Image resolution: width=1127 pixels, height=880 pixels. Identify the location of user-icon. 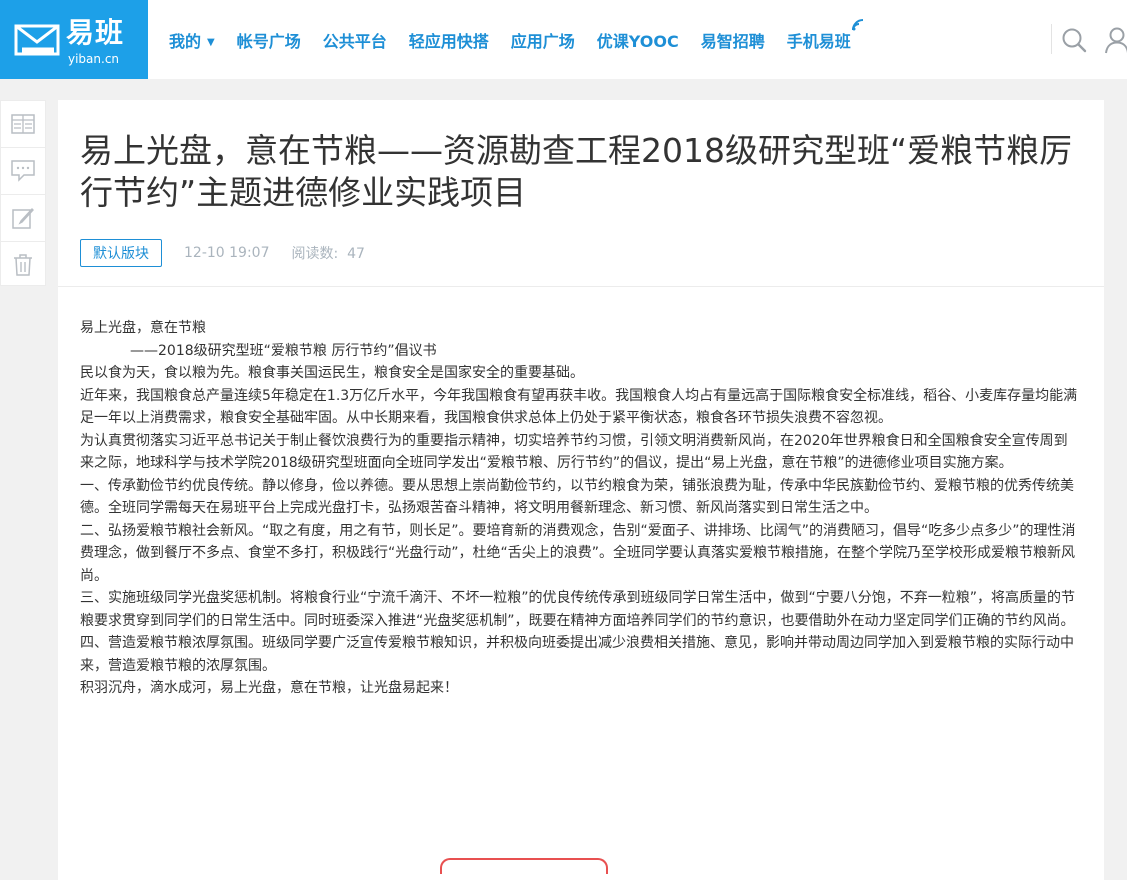
(1115, 40).